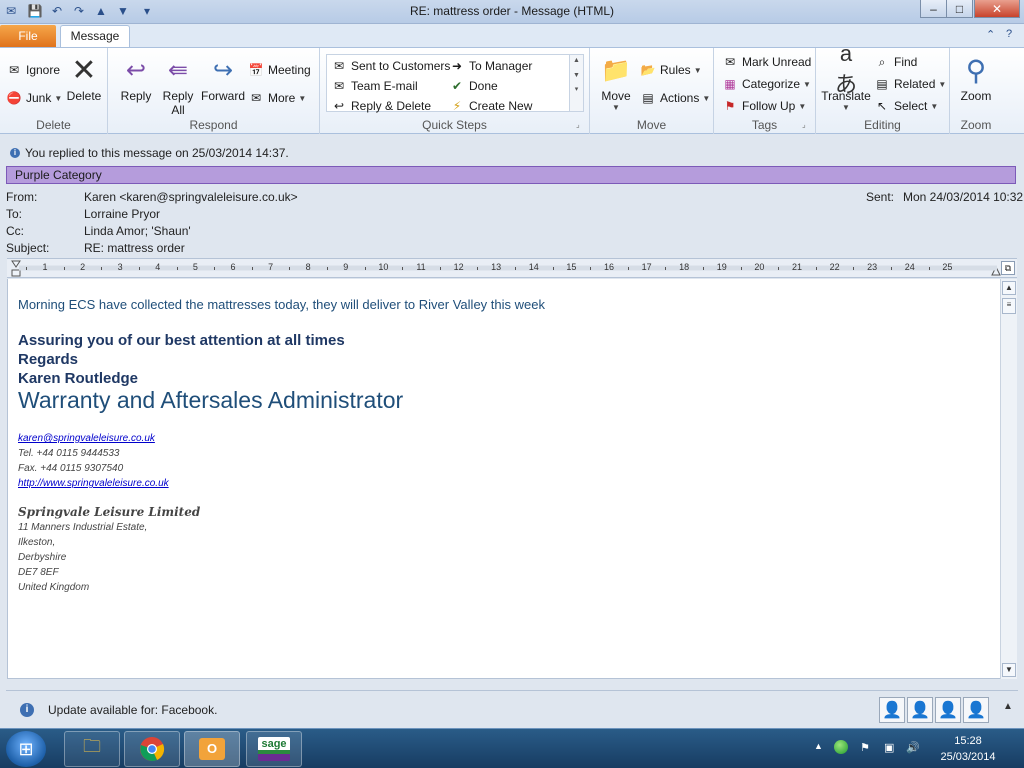  Describe the element at coordinates (381, 106) in the screenshot. I see `quick-step-reply-delete: ↩ Reply & Delete` at that location.